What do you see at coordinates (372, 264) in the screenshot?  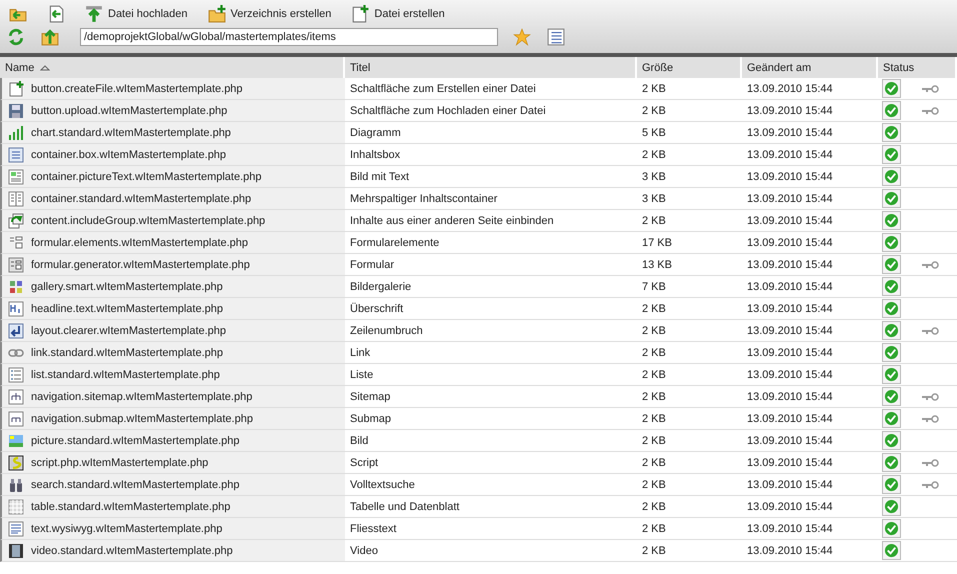 I see `file-title: Formular` at bounding box center [372, 264].